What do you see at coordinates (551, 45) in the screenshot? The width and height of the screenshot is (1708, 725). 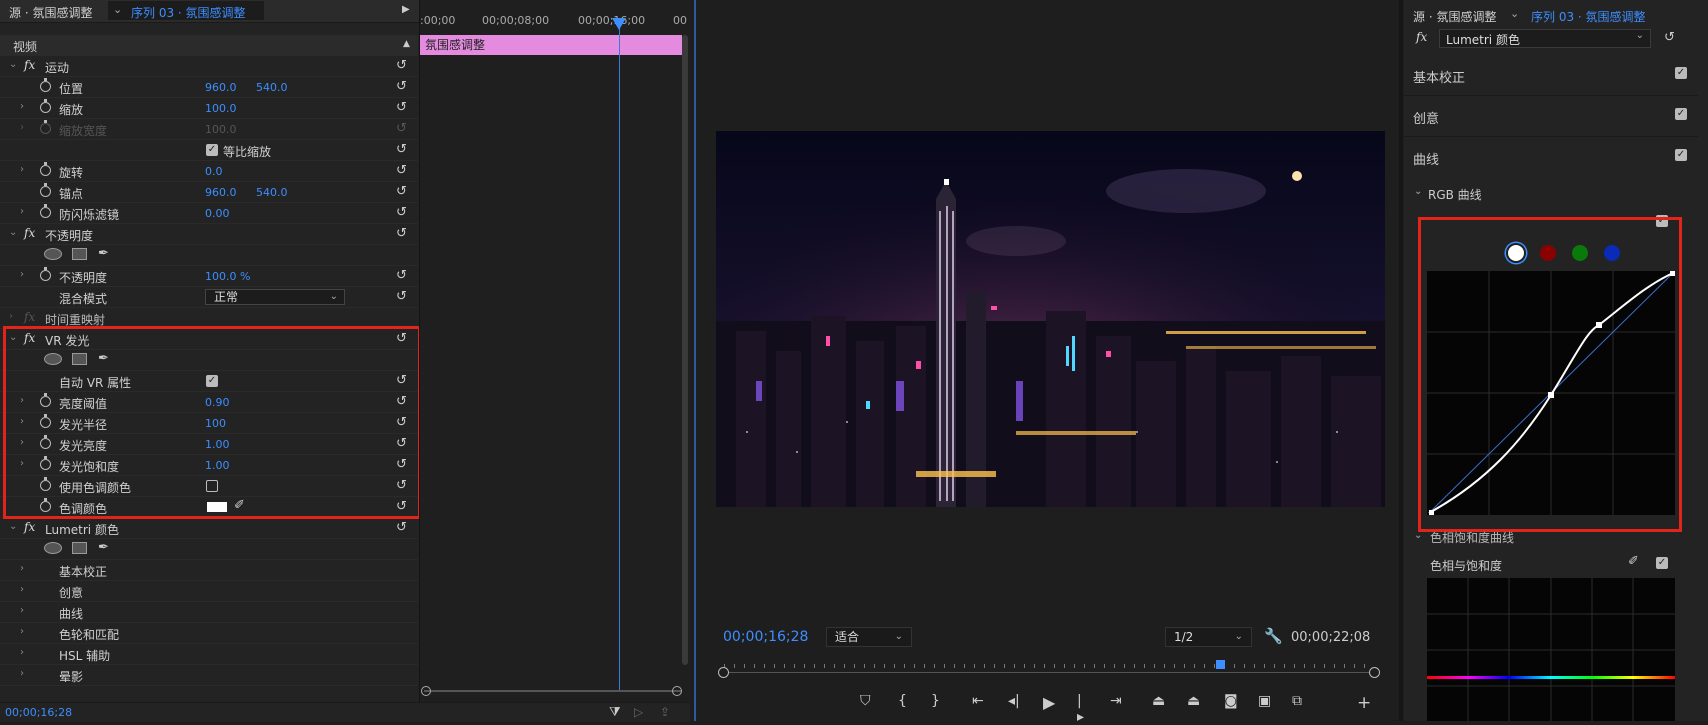 I see `timeline-clip: 氛围感调整` at bounding box center [551, 45].